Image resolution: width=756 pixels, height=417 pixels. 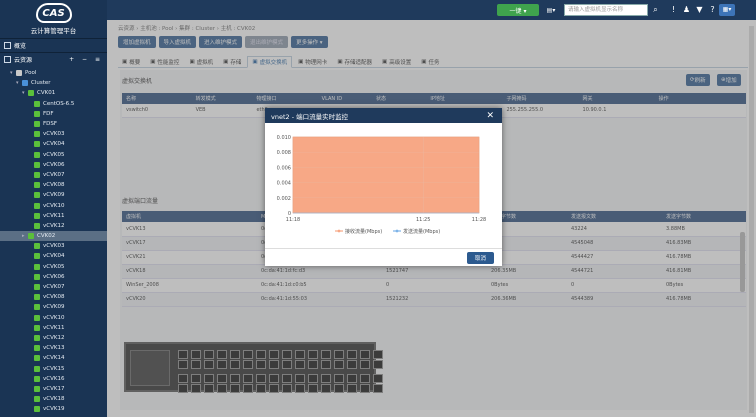 I want to click on tree-item: FDSF, so click(x=53, y=124).